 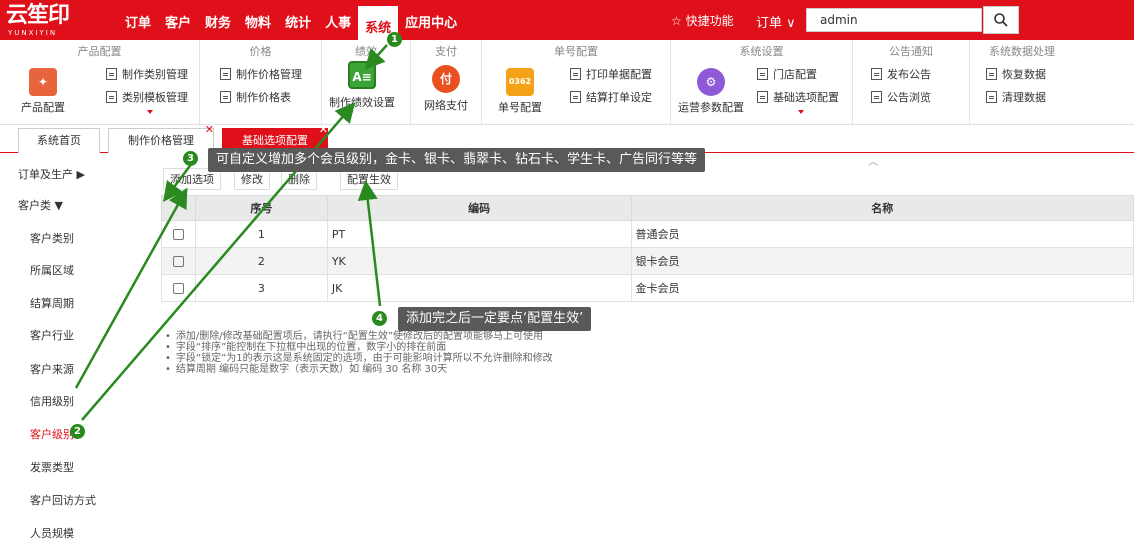 I want to click on shortcut-button: ☆ 快捷功能, so click(x=702, y=20).